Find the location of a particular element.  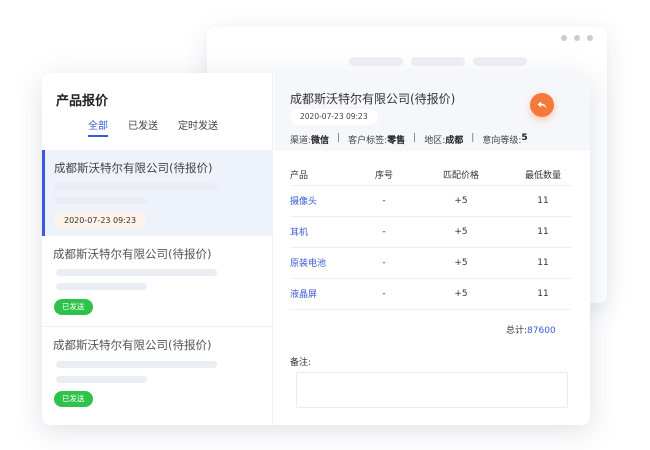

table-row: 液晶屏 - +5 11 is located at coordinates (431, 294).